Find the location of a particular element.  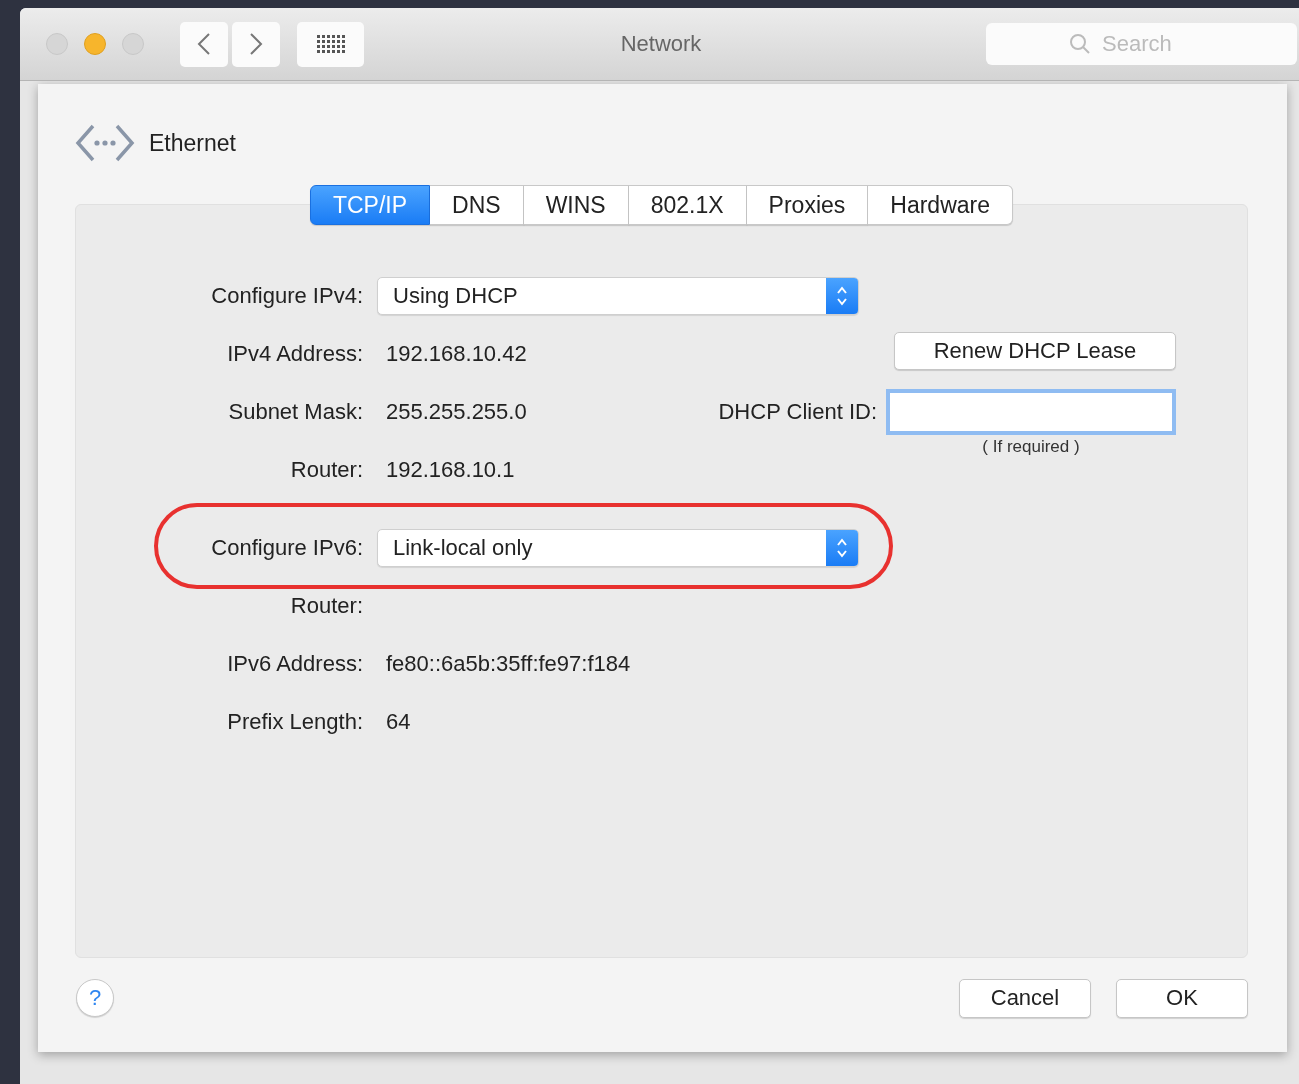

field-value: 192.168.10.1 is located at coordinates (450, 470).